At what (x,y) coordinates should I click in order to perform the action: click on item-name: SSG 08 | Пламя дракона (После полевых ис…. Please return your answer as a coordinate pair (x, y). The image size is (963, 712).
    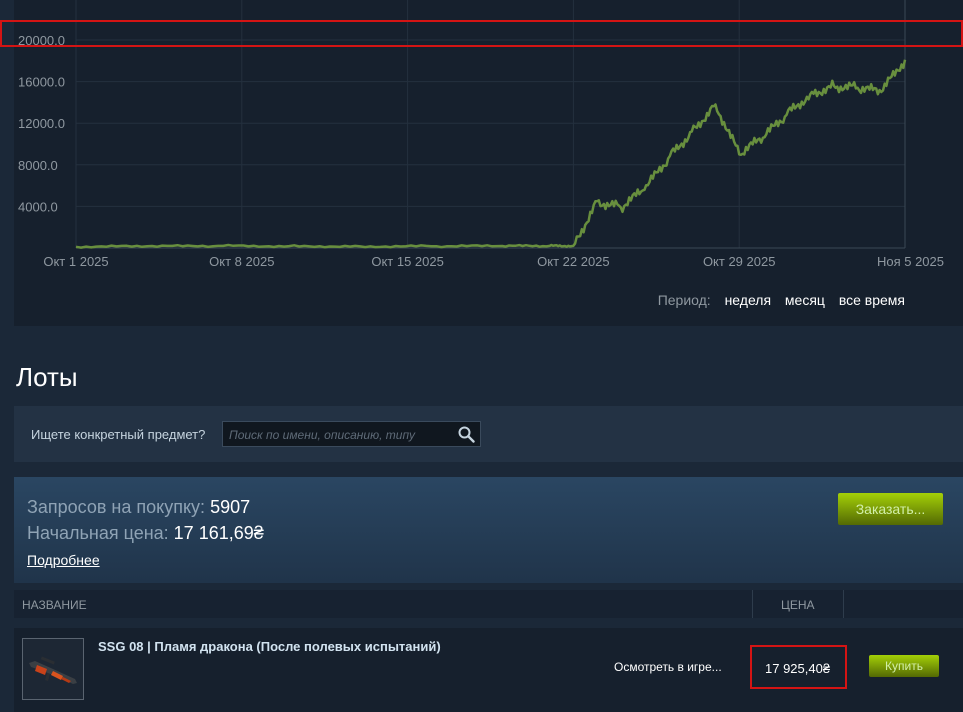
    Looking at the image, I should click on (269, 646).